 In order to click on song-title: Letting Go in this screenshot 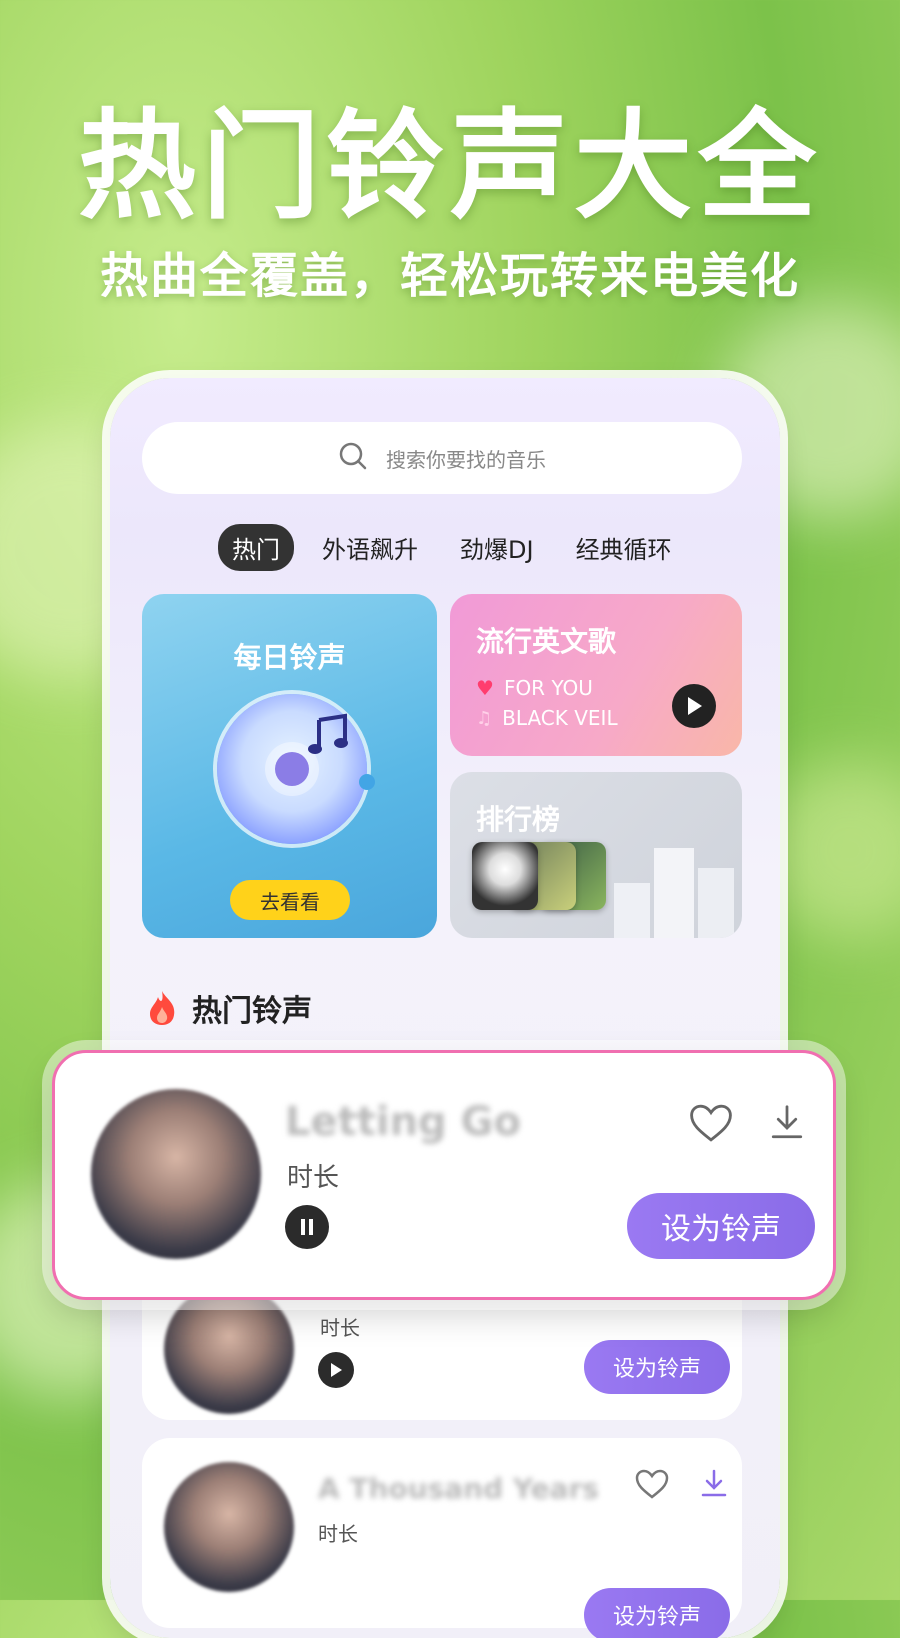, I will do `click(403, 1122)`.